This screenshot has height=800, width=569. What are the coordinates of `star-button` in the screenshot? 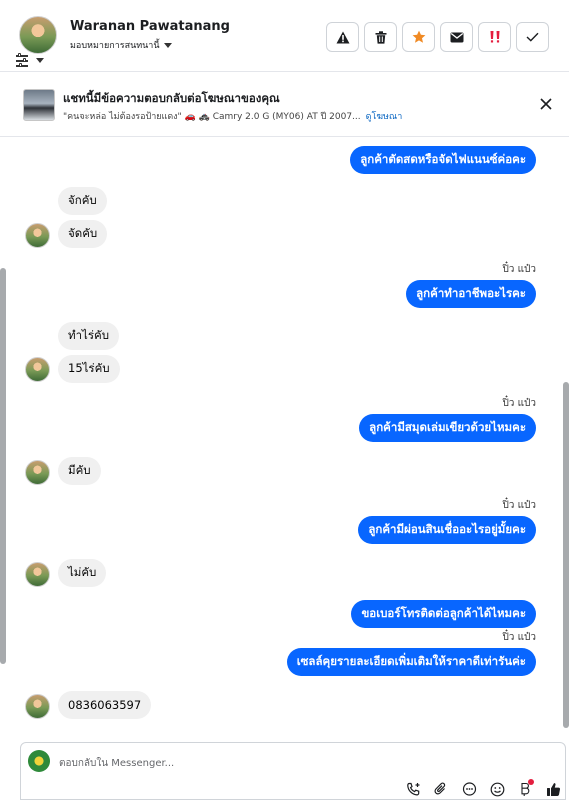 It's located at (418, 37).